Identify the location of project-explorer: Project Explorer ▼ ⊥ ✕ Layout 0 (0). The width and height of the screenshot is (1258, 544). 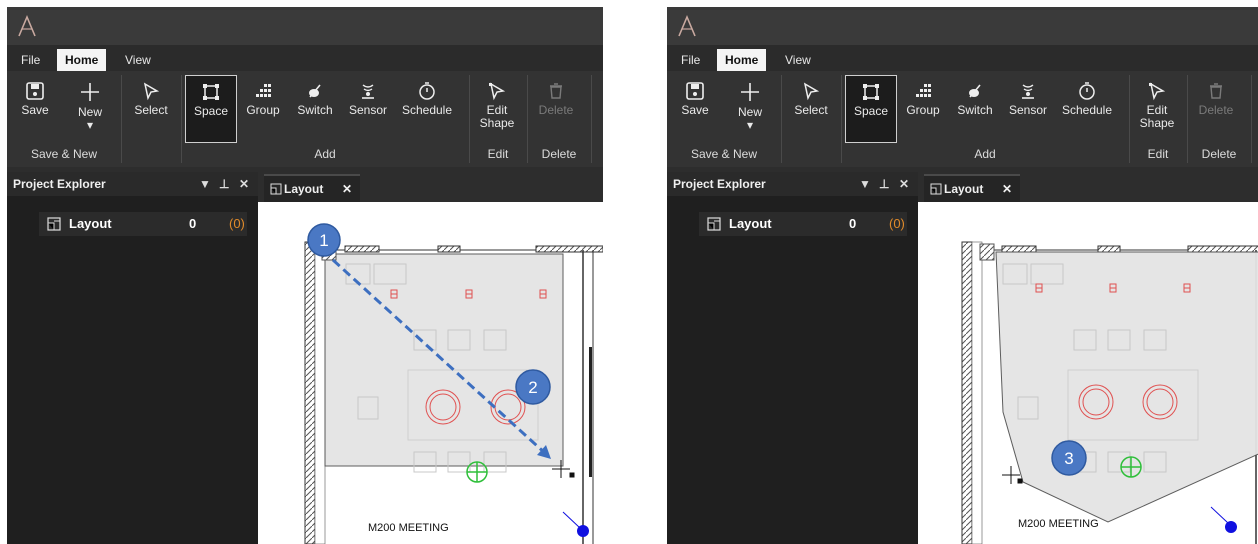
(132, 358).